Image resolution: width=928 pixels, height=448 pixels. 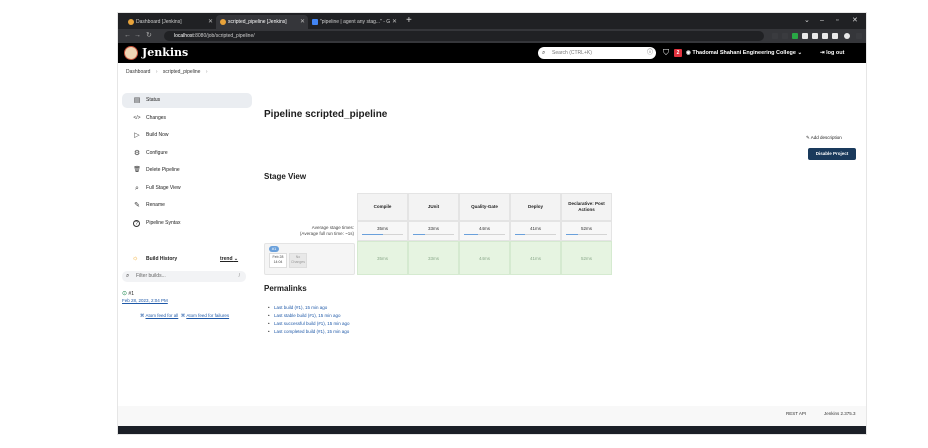 What do you see at coordinates (815, 36) in the screenshot?
I see `puzzle-icon` at bounding box center [815, 36].